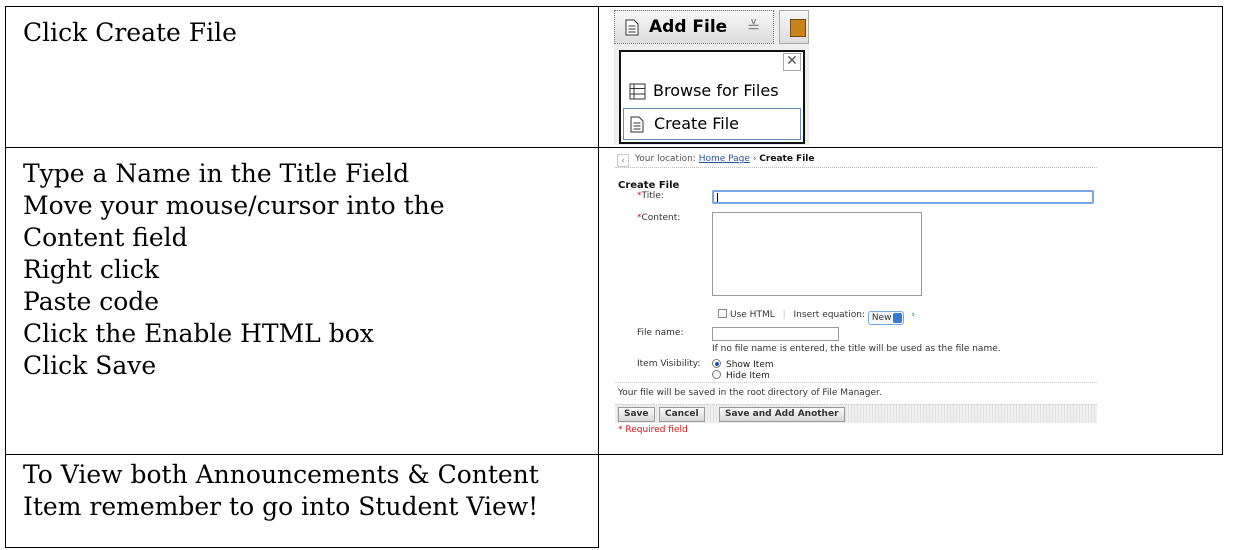 The height and width of the screenshot is (550, 1239). Describe the element at coordinates (653, 430) in the screenshot. I see `required-field-note: * Required field` at that location.